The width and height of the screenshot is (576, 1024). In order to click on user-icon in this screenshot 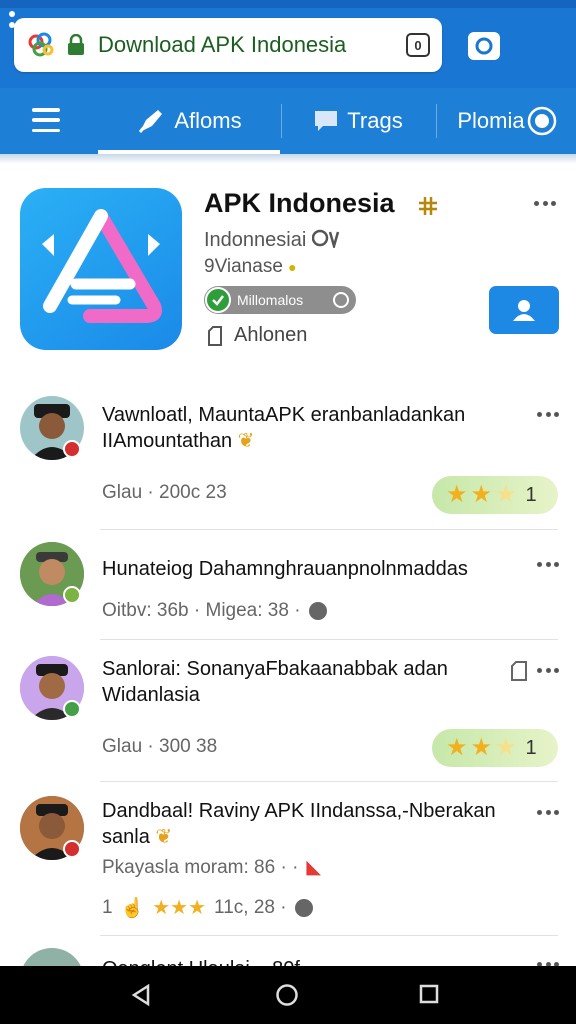, I will do `click(524, 310)`.